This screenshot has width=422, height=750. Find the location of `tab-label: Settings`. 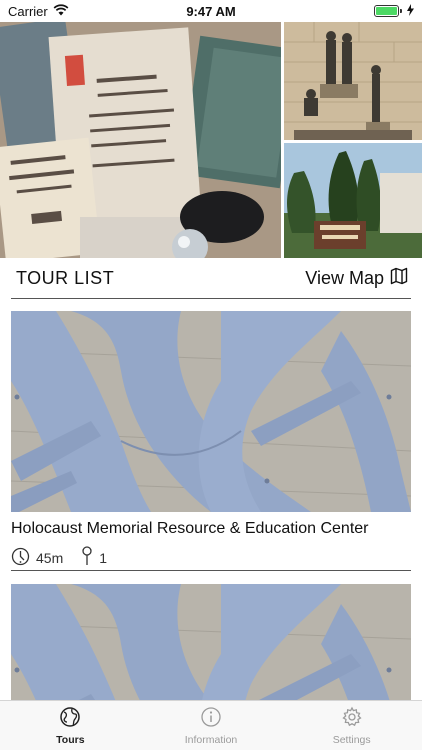

tab-label: Settings is located at coordinates (351, 739).